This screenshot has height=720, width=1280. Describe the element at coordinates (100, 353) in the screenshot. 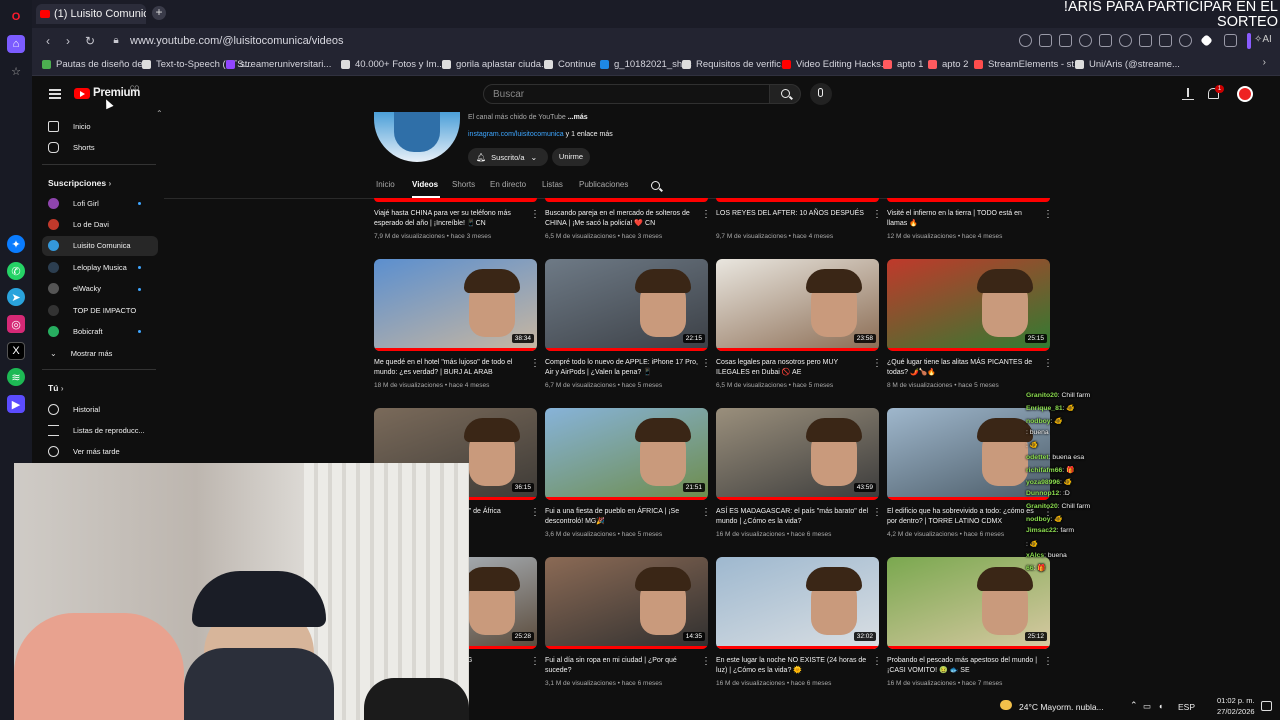

I see `show-more-button: ⌄ Mostrar más` at that location.